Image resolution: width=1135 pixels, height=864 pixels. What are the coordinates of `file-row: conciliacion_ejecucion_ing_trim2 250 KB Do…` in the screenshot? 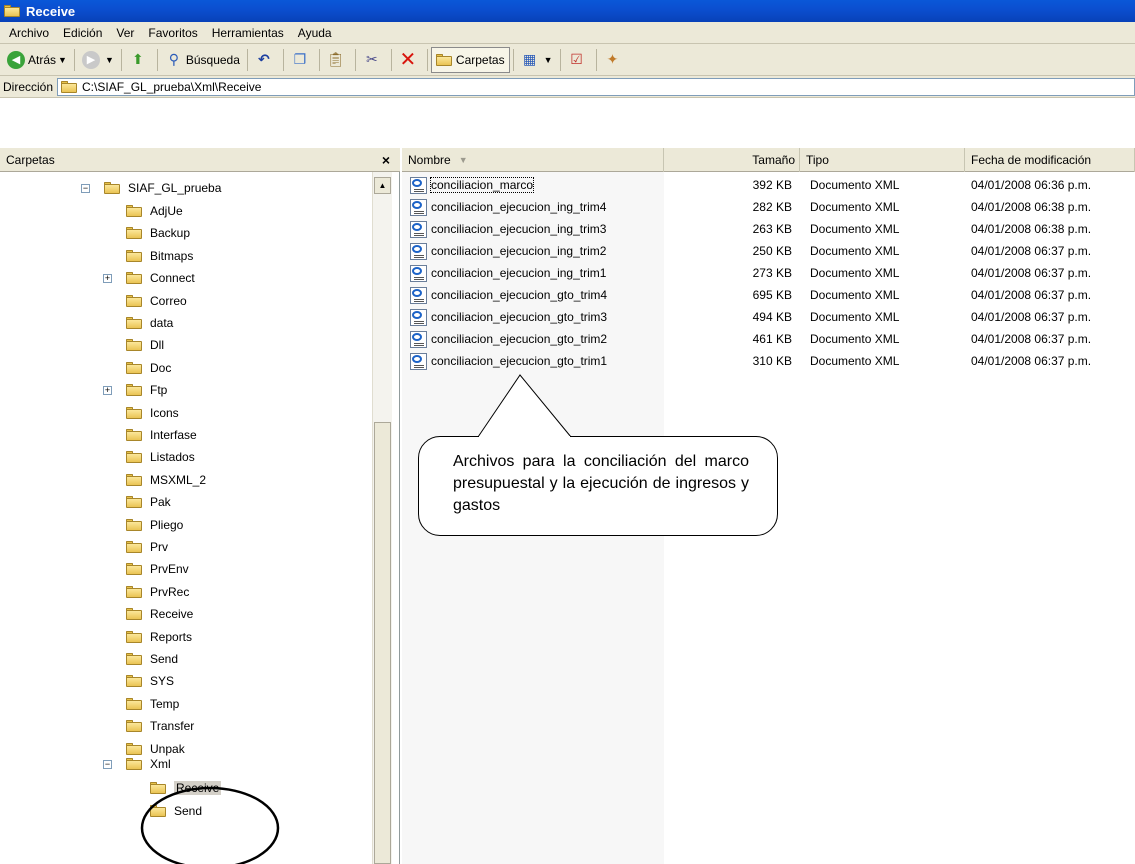 It's located at (768, 251).